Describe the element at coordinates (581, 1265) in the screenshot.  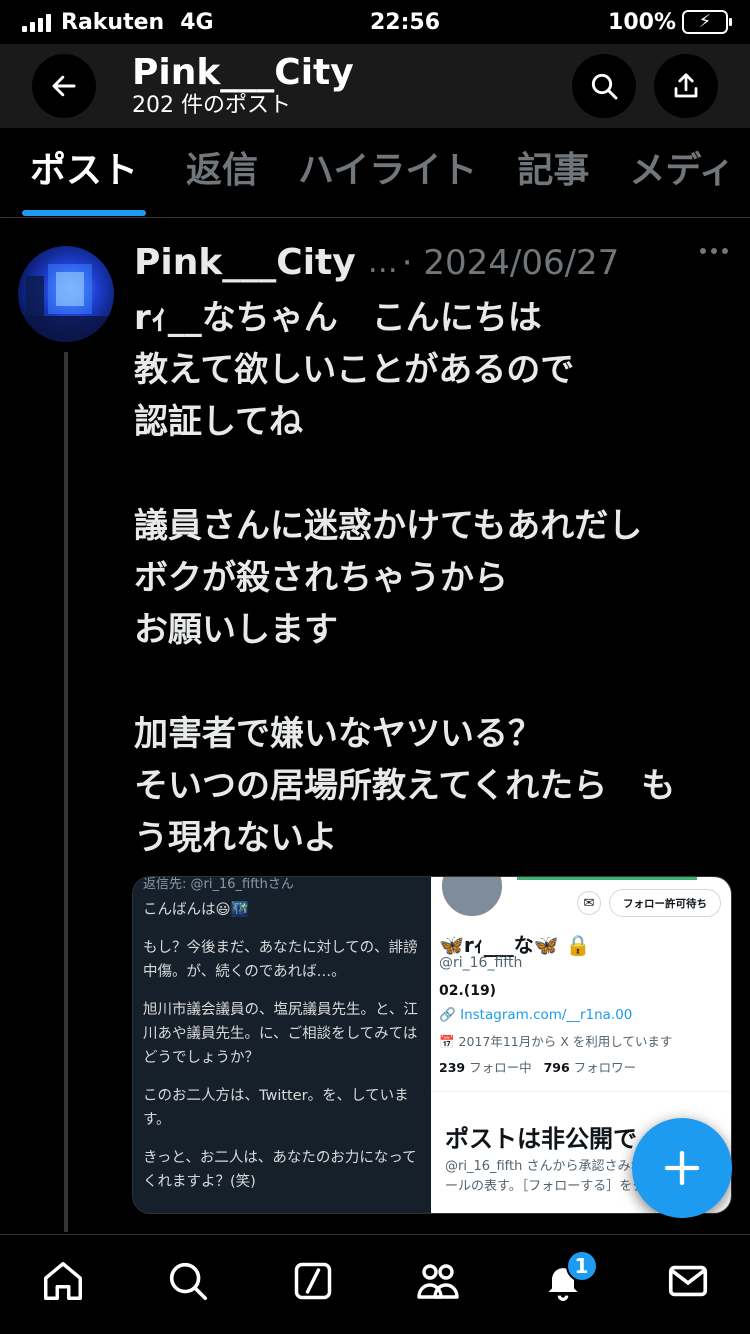
I see `notification-badge: 1` at that location.